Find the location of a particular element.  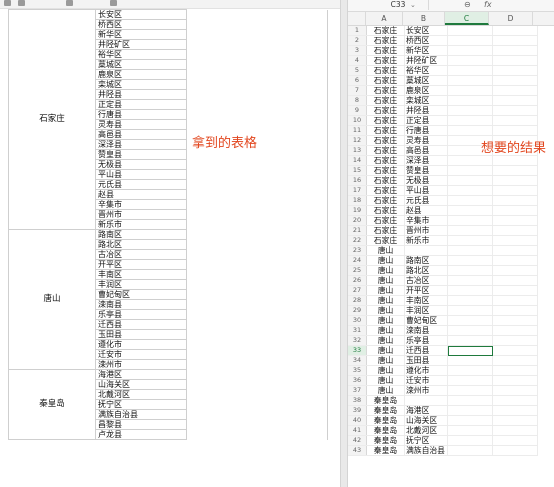

cell-b: 滦州市 is located at coordinates (426, 390).